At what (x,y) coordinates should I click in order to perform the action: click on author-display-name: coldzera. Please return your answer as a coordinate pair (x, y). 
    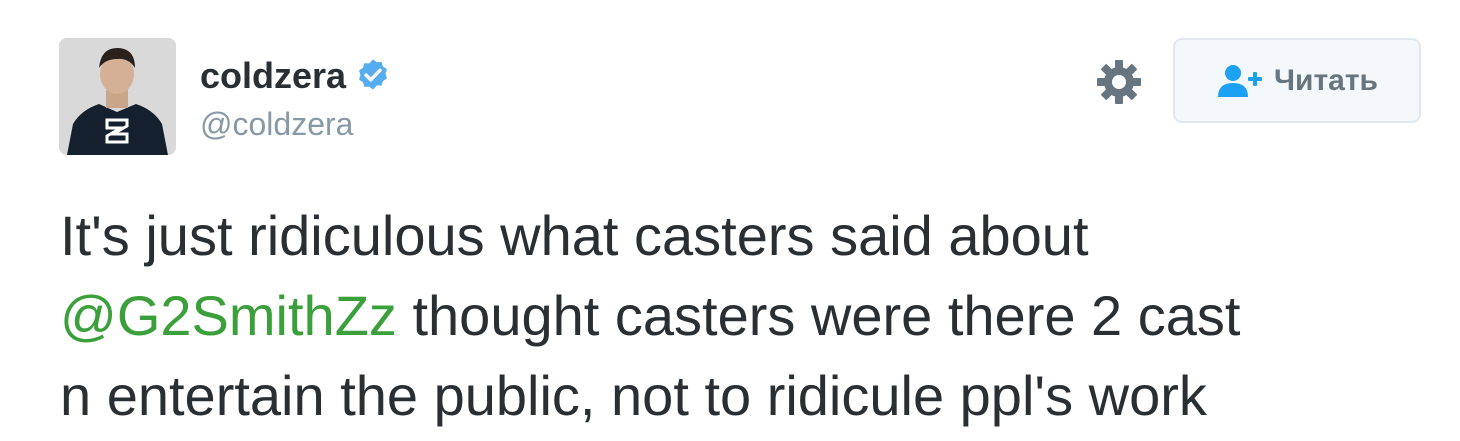
    Looking at the image, I should click on (273, 76).